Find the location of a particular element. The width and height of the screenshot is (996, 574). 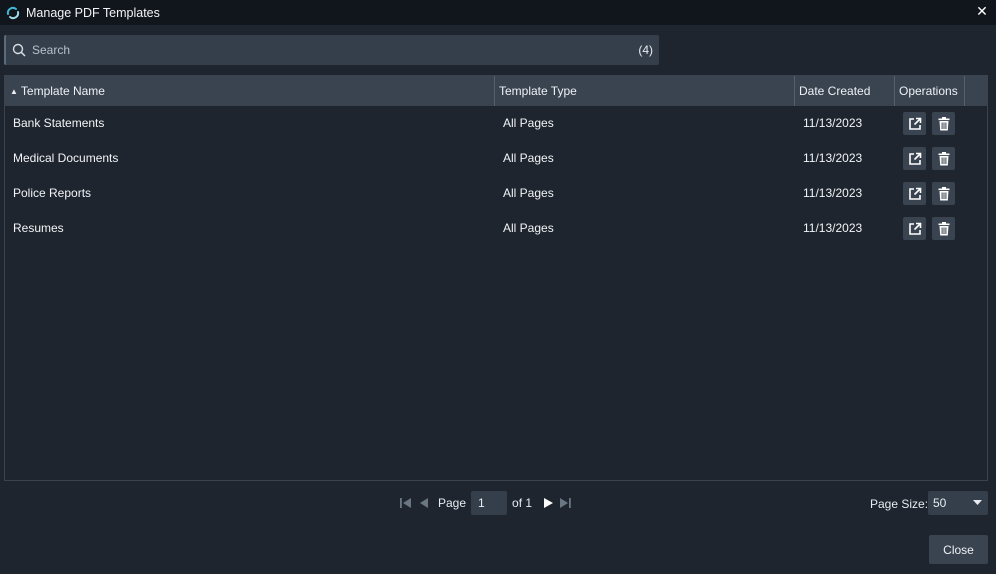

window-close-icon: ✕ is located at coordinates (982, 11).